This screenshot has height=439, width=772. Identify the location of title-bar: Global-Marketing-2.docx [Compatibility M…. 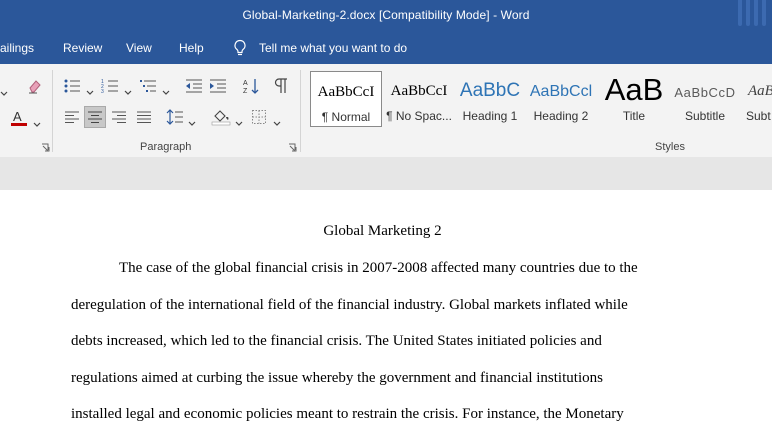
(386, 16).